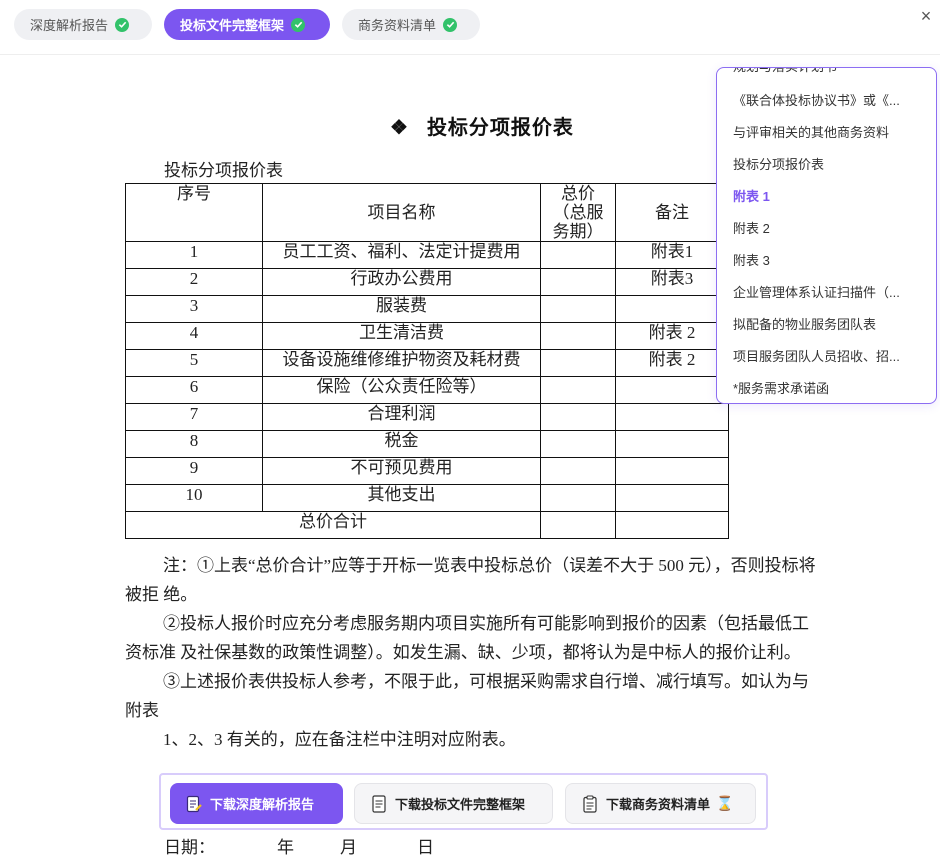 The height and width of the screenshot is (860, 940). What do you see at coordinates (460, 804) in the screenshot?
I see `button-label: 下载投标文件完整框架` at bounding box center [460, 804].